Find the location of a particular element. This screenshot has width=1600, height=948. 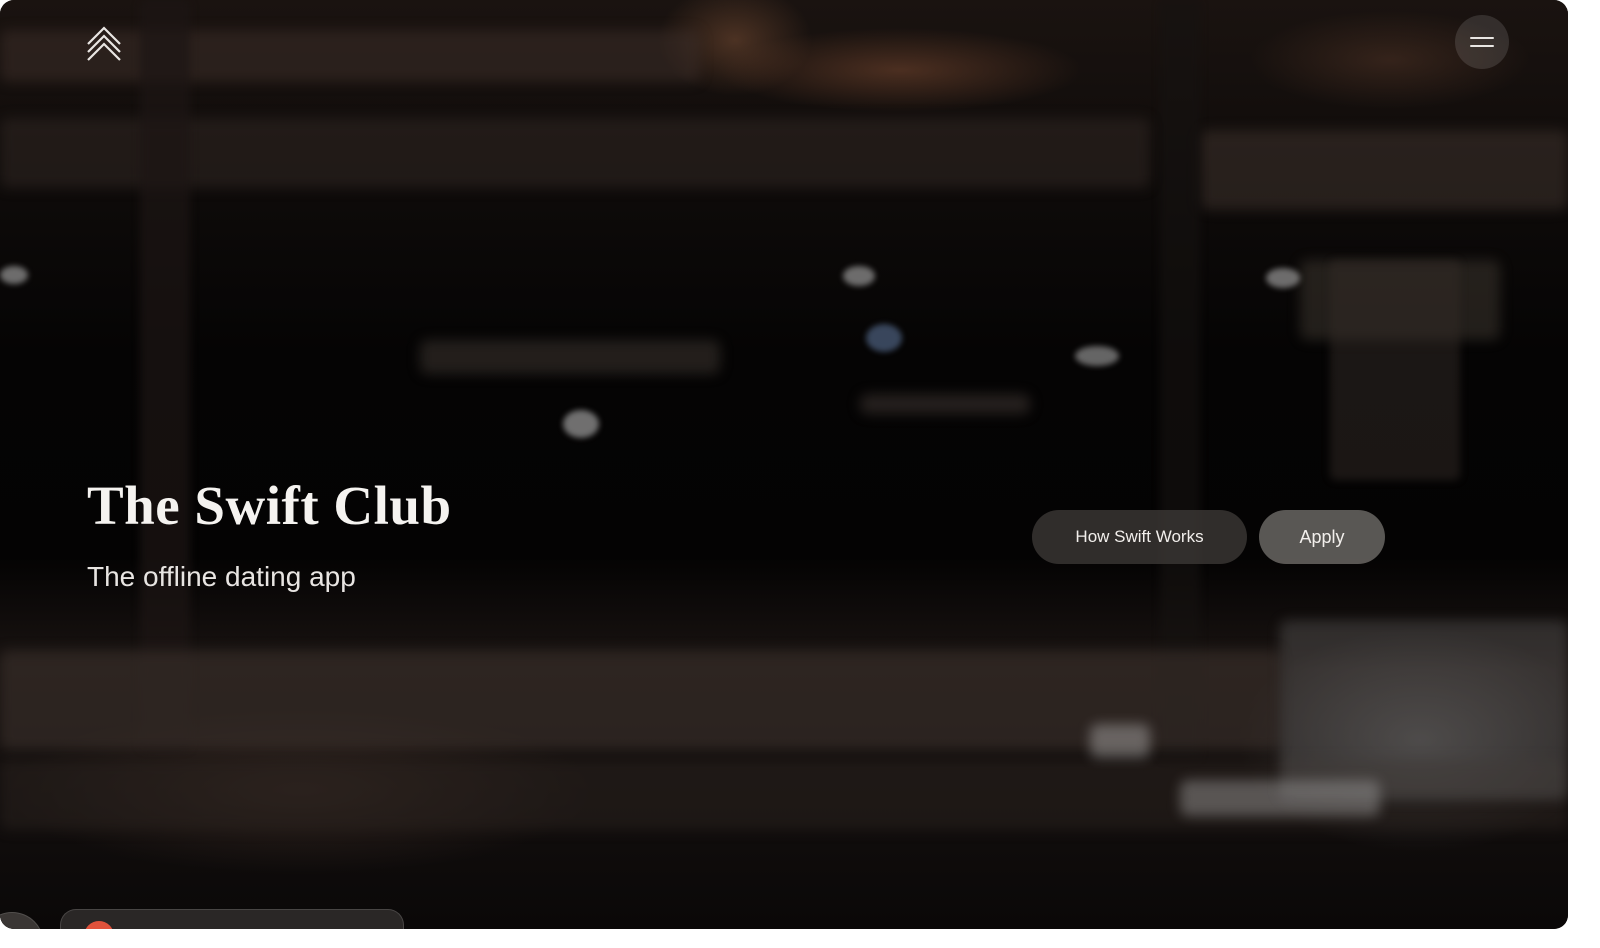

logo-icon is located at coordinates (104, 43).